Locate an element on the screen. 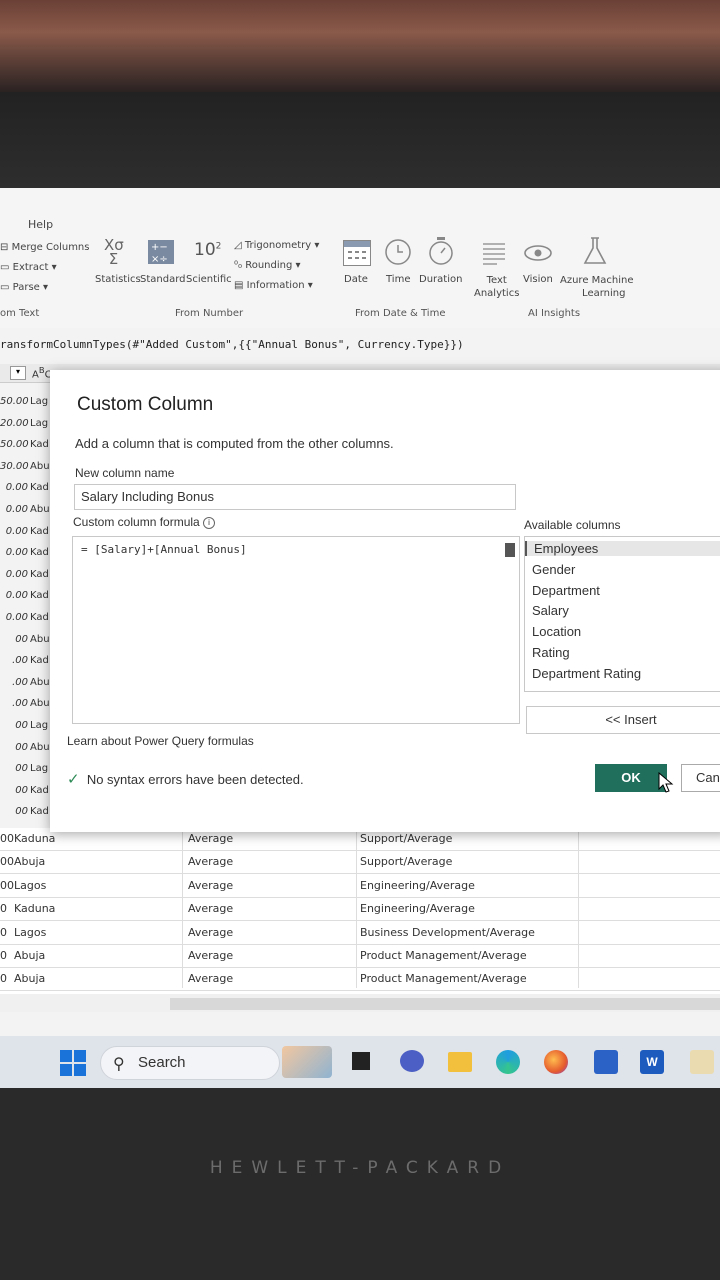 The image size is (720, 1280). teams-chat-icon is located at coordinates (412, 1061).